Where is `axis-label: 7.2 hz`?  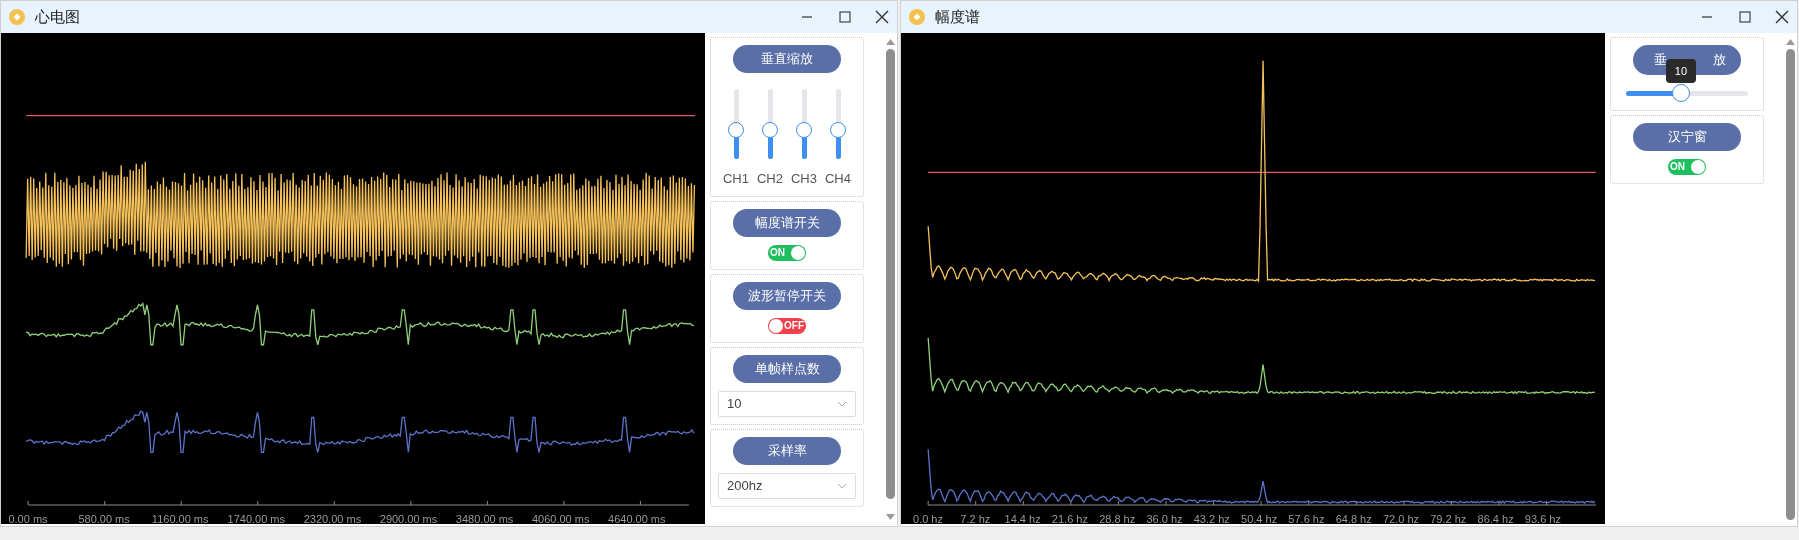 axis-label: 7.2 hz is located at coordinates (975, 519).